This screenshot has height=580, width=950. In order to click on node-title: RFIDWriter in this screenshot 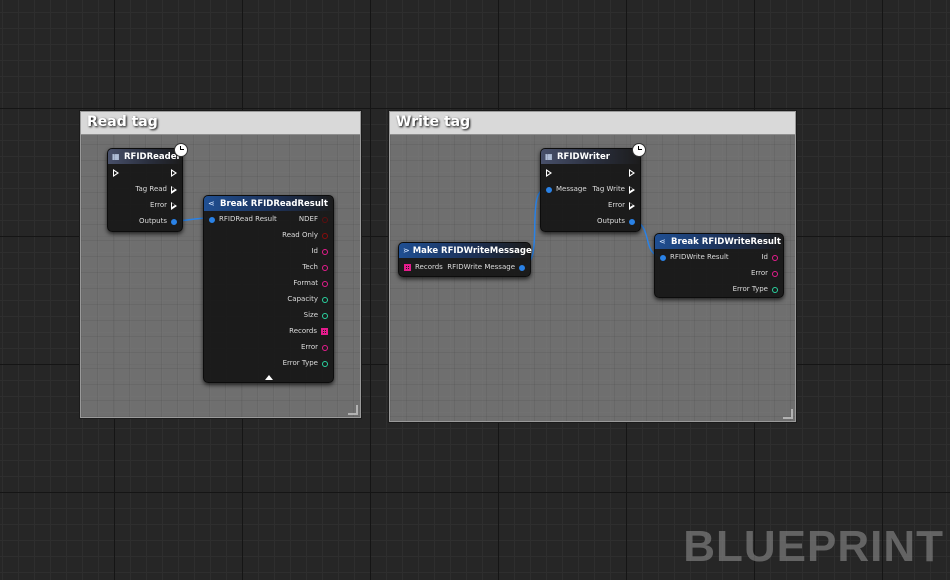, I will do `click(583, 156)`.